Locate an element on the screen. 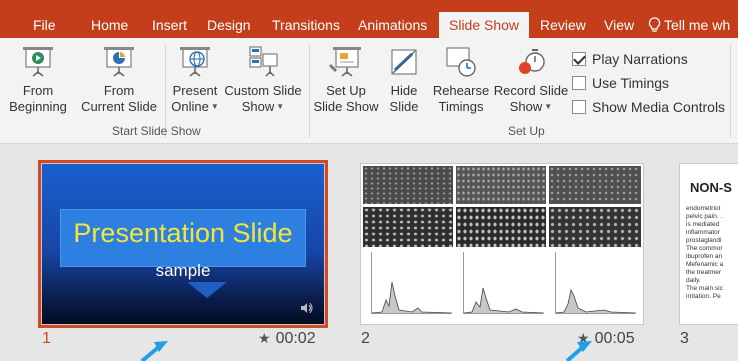  tab-file: File is located at coordinates (44, 25).